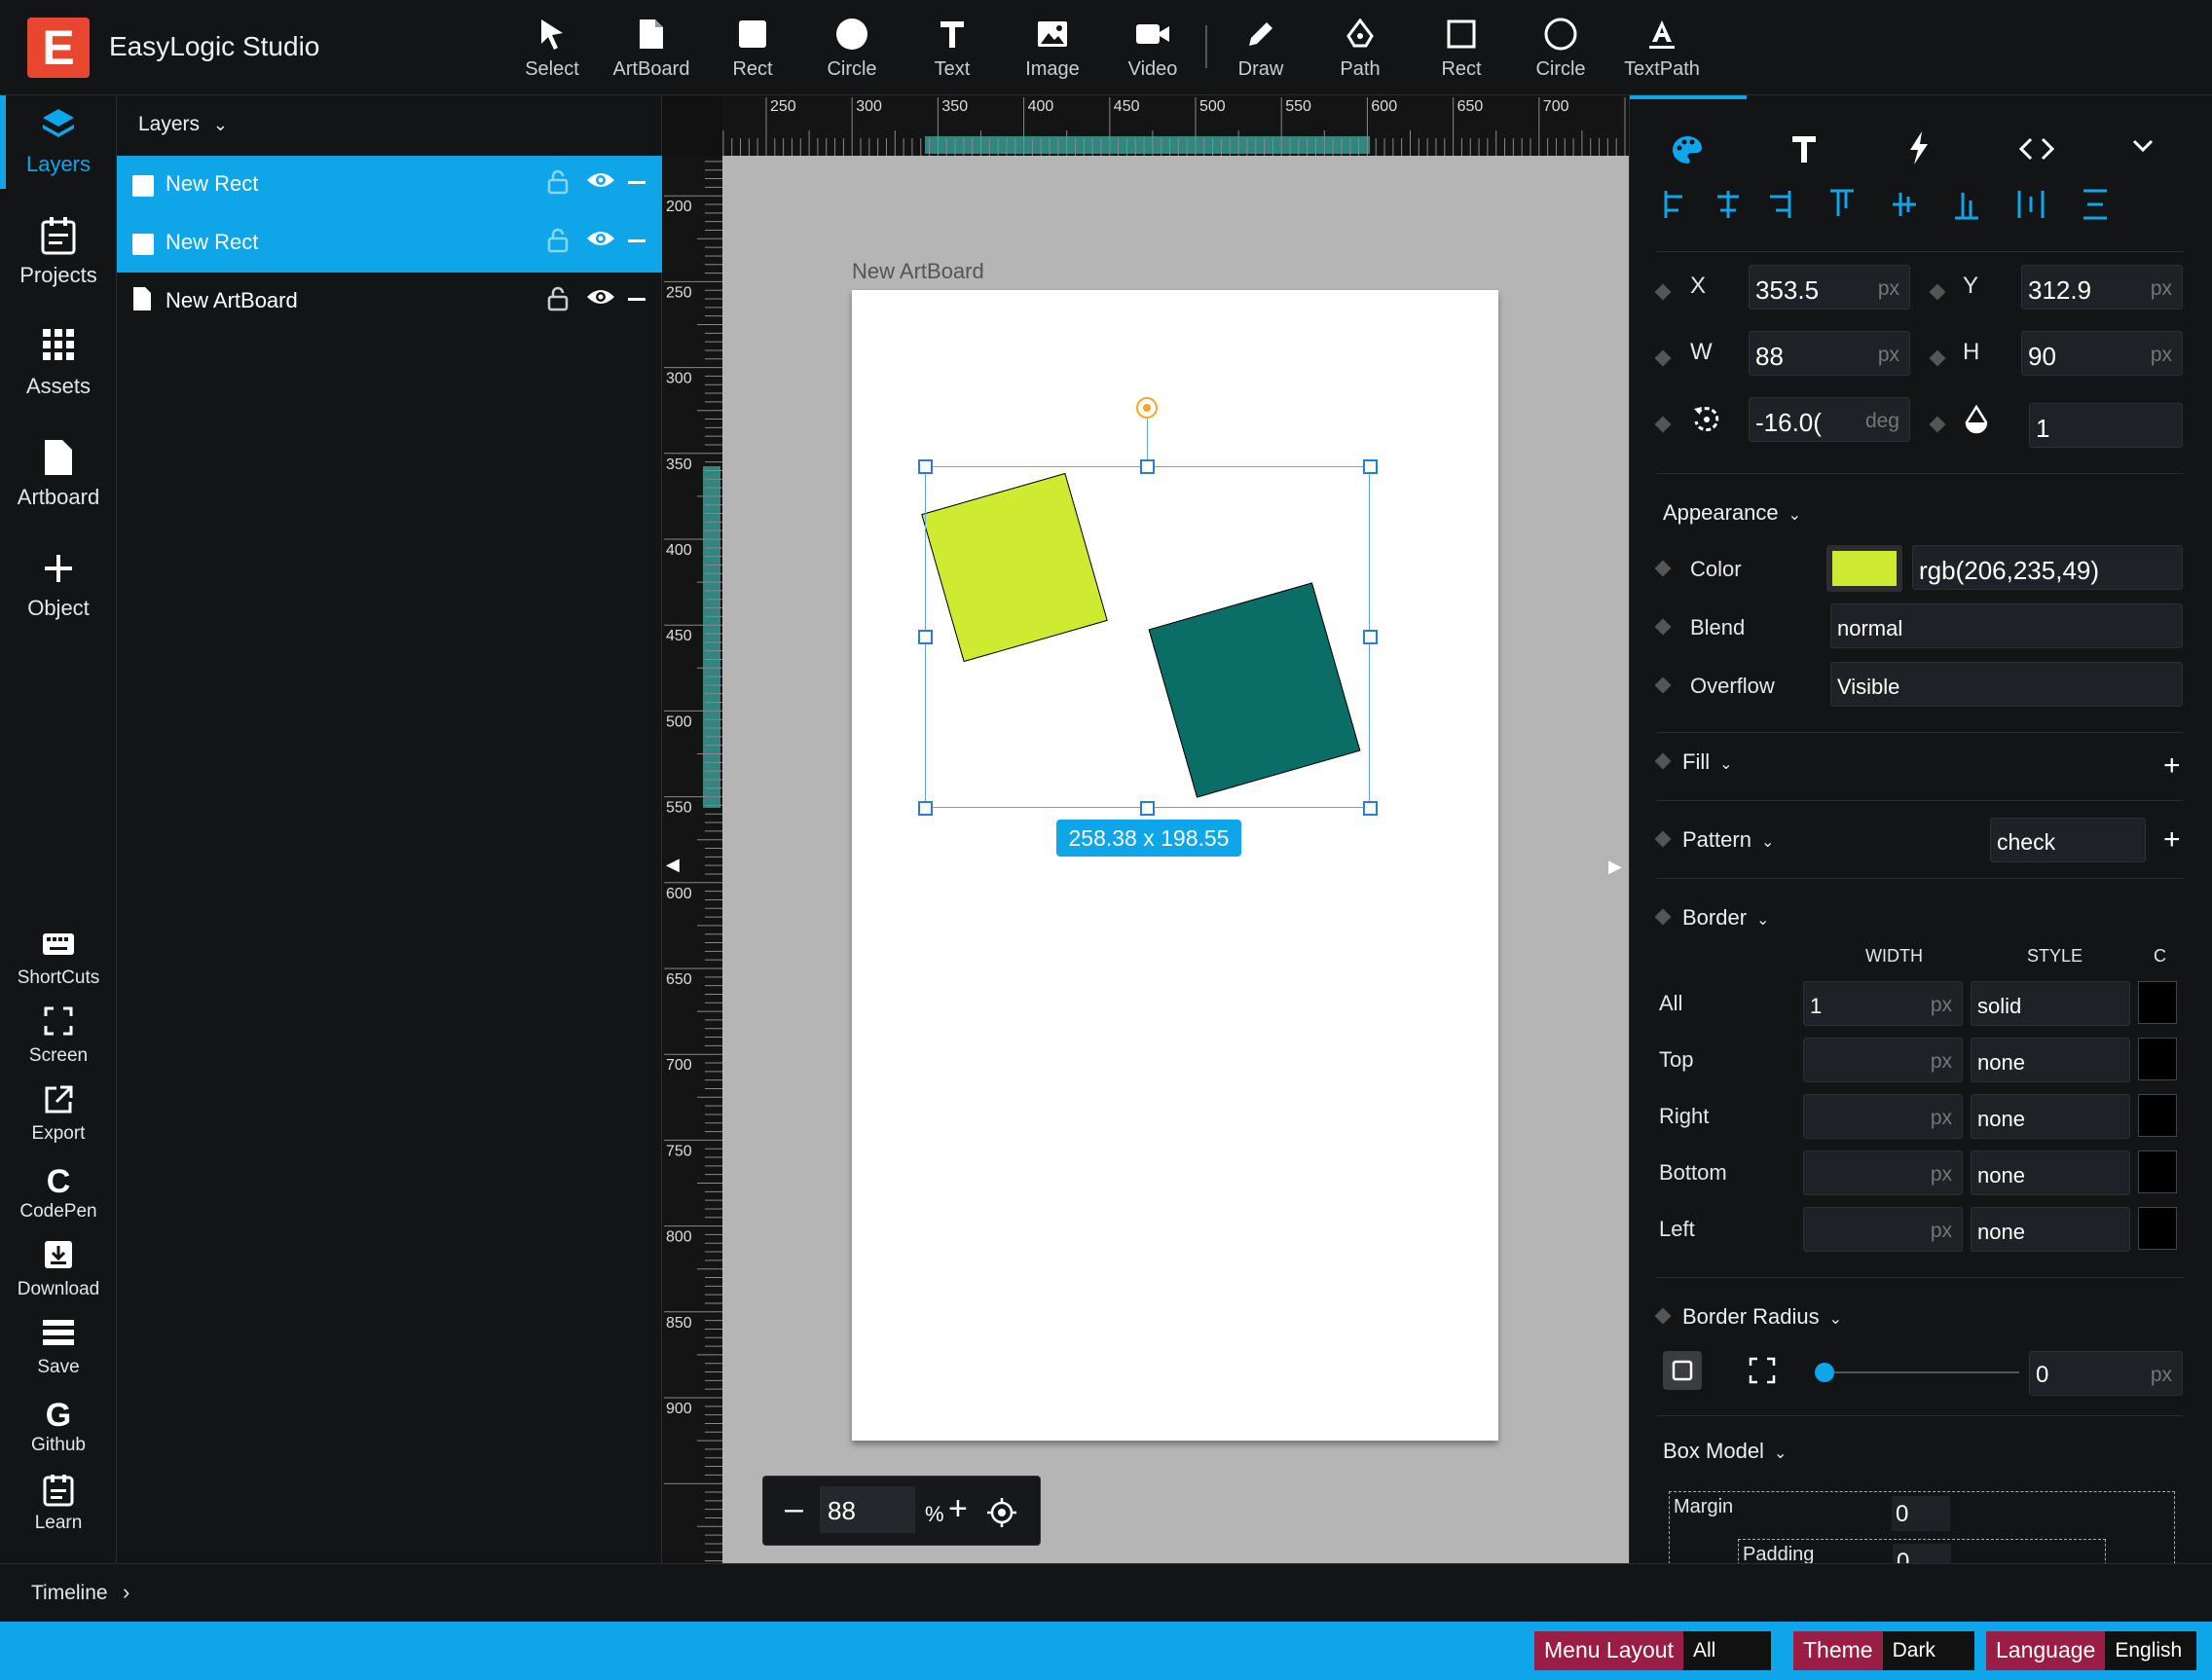  What do you see at coordinates (58, 1270) in the screenshot?
I see `nav-download: Download` at bounding box center [58, 1270].